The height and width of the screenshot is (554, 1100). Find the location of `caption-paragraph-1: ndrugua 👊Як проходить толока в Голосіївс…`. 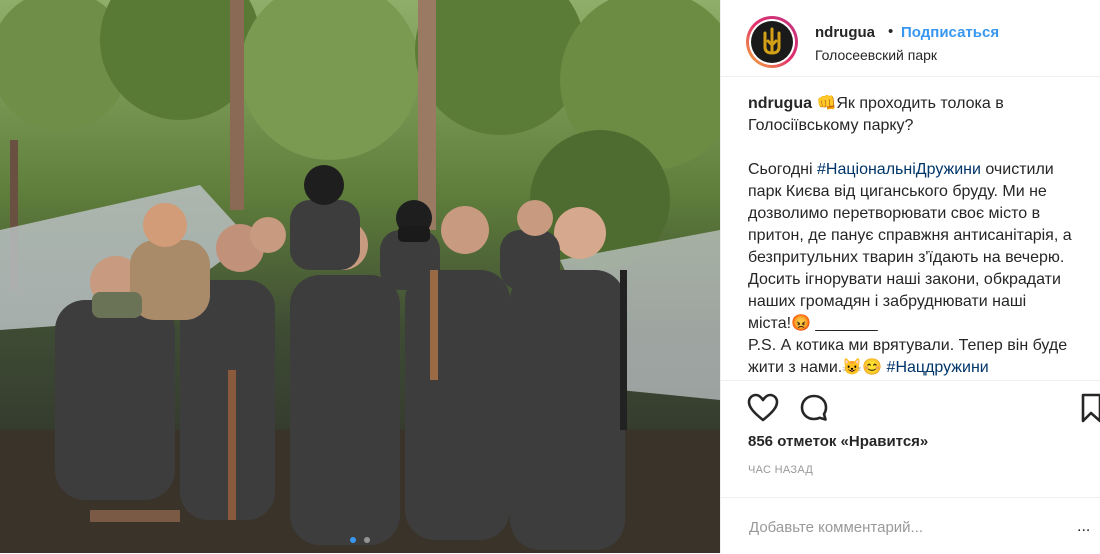

caption-paragraph-1: ndrugua 👊Як проходить толока в Голосіївс… is located at coordinates (910, 115).